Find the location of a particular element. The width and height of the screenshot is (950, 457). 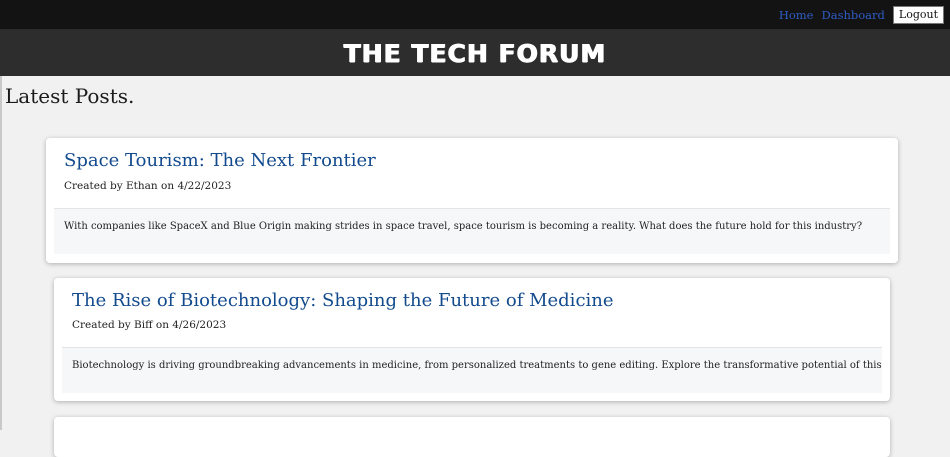

post-card is located at coordinates (472, 437).